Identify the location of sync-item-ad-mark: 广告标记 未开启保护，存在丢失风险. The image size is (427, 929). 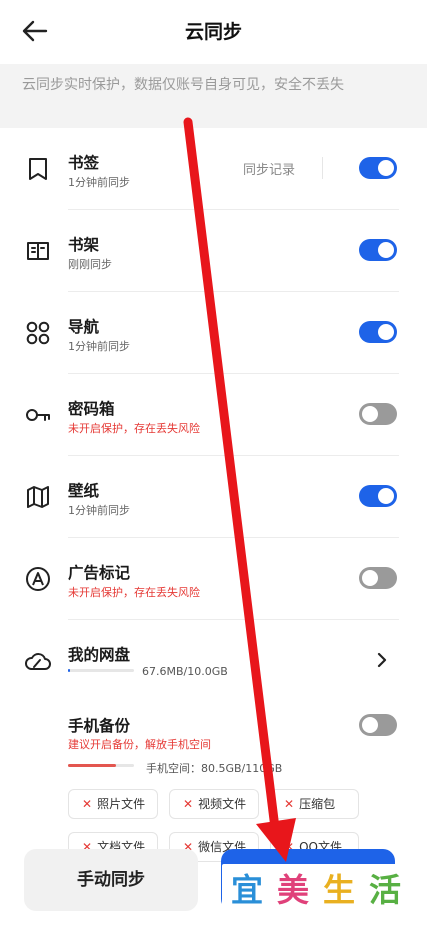
(213, 579).